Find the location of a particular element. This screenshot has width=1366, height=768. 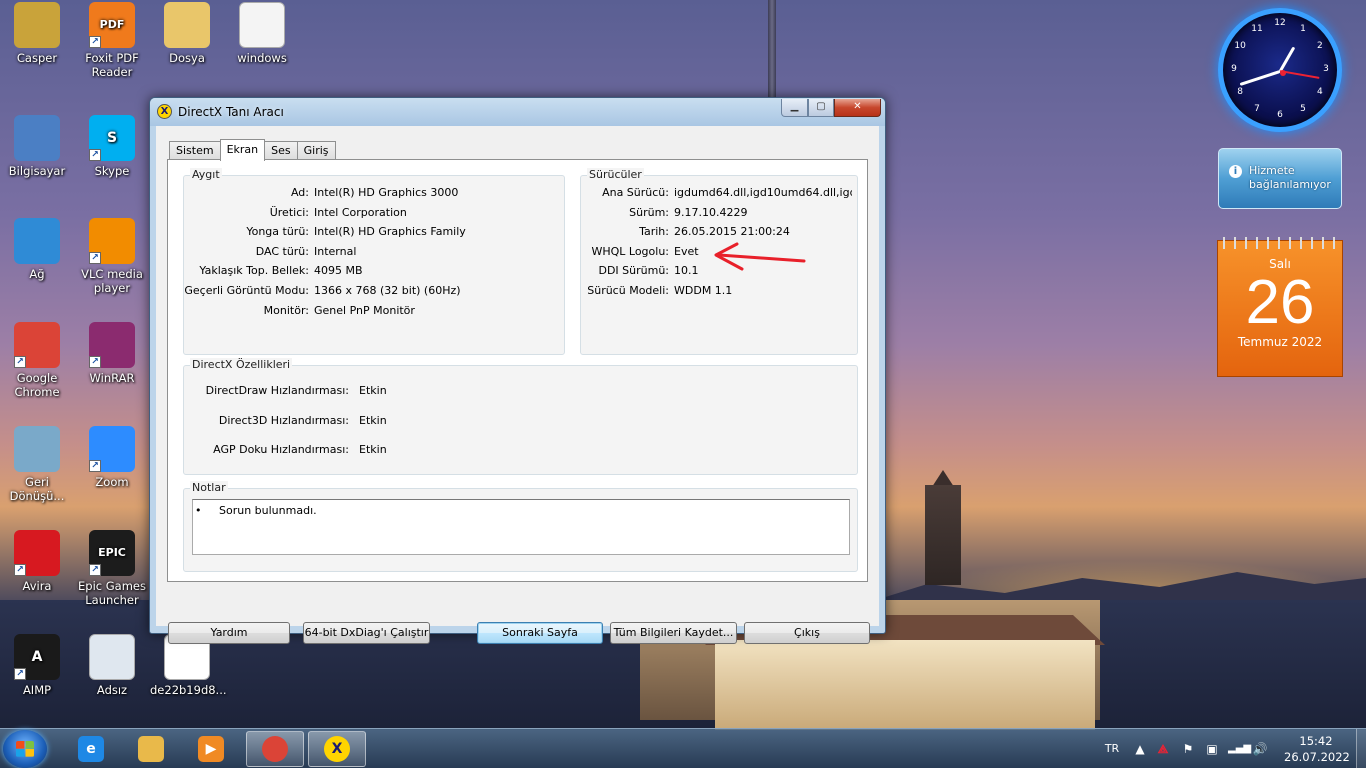

clock-number: 6 is located at coordinates (1280, 115).